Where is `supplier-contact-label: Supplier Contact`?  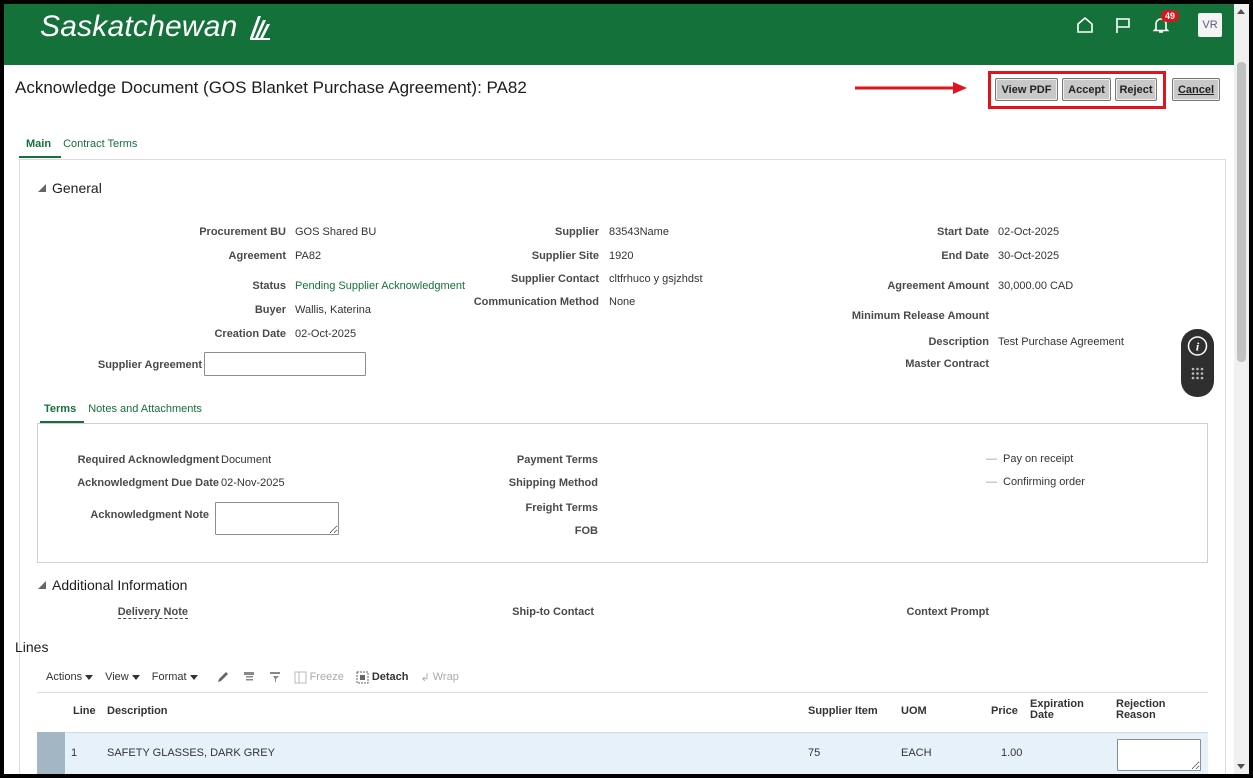
supplier-contact-label: Supplier Contact is located at coordinates (554, 279).